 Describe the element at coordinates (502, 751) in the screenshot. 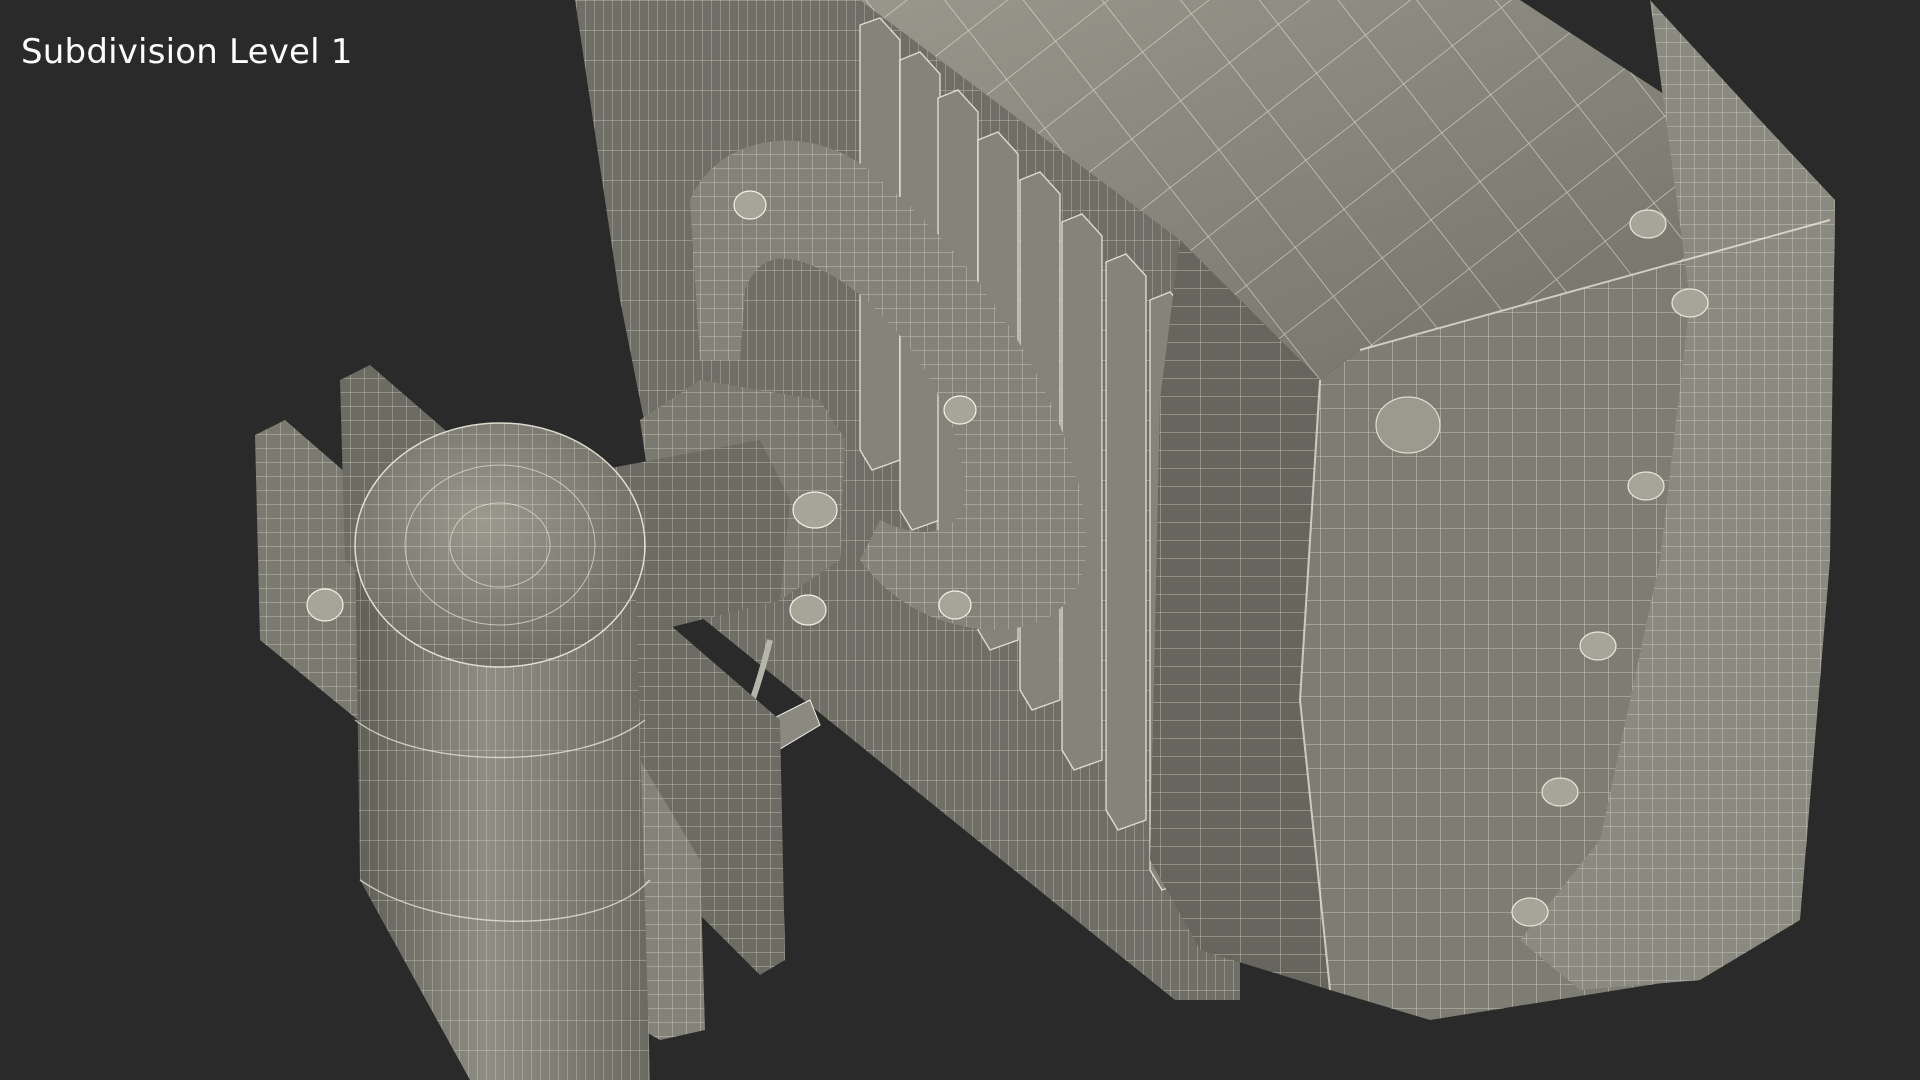

I see `mounting-pole` at that location.